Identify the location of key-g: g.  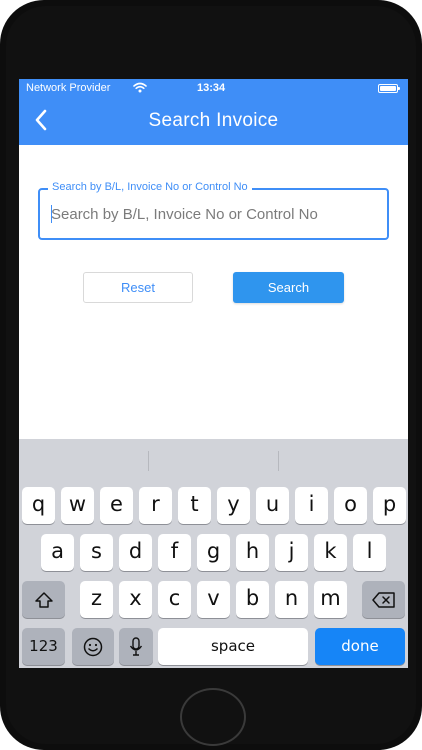
(213, 552).